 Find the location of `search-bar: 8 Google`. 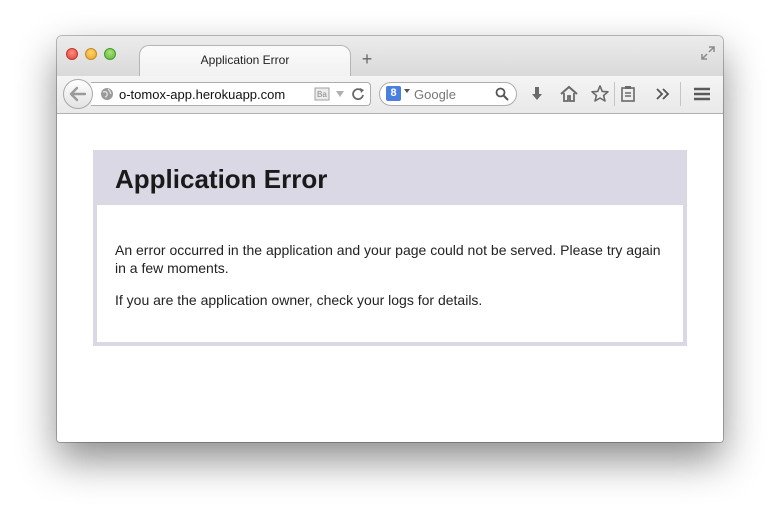

search-bar: 8 Google is located at coordinates (448, 94).